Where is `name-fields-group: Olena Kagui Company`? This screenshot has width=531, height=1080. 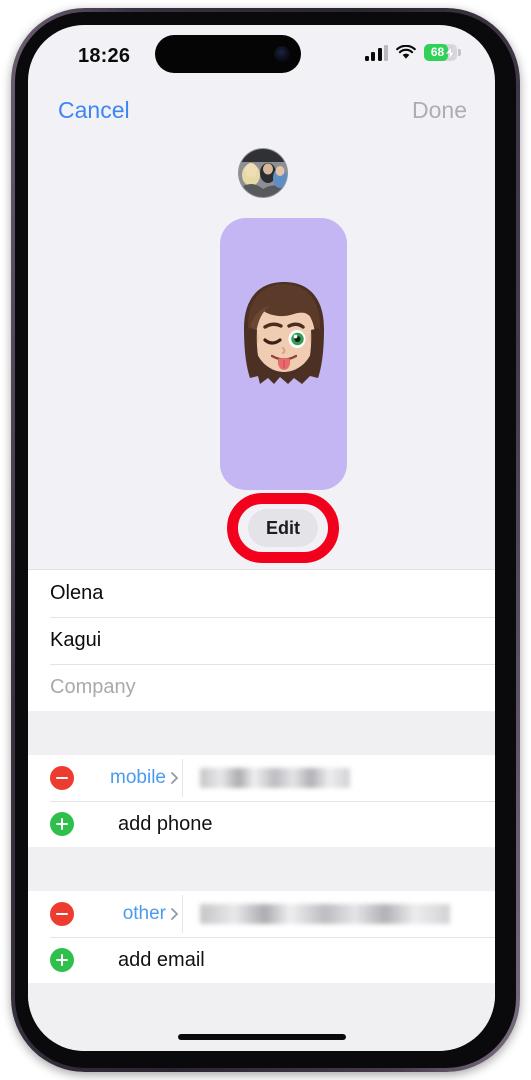
name-fields-group: Olena Kagui Company is located at coordinates (261, 640).